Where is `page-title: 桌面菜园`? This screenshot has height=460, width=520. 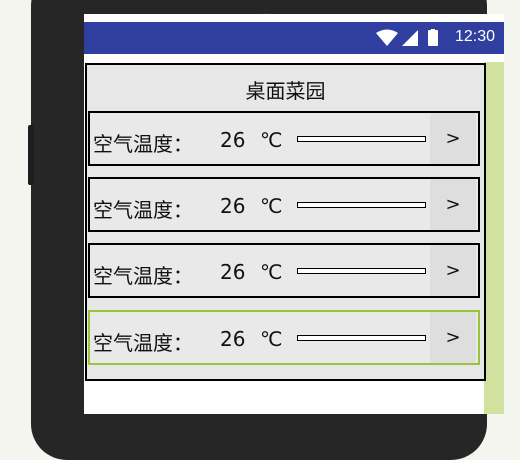
page-title: 桌面菜园 is located at coordinates (285, 91).